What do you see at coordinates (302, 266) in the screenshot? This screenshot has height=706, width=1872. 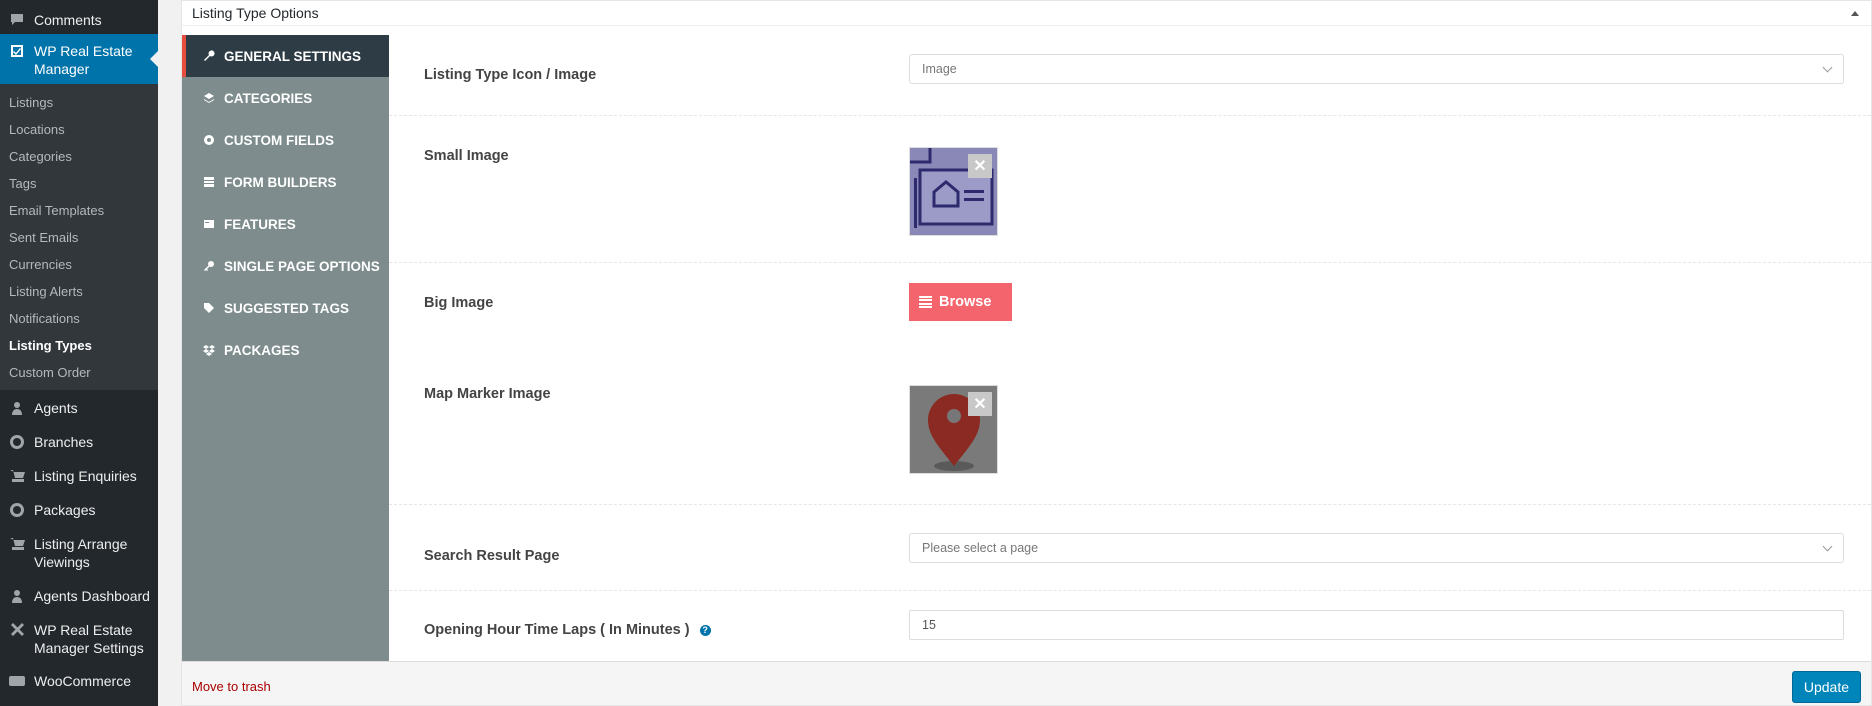 I see `tab-label: SINGLE PAGE OPTIONS` at bounding box center [302, 266].